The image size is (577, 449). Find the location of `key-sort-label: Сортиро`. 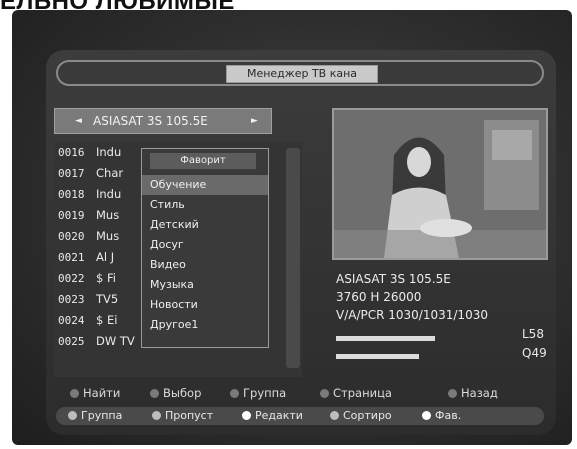

key-sort-label: Сортиро is located at coordinates (367, 415).